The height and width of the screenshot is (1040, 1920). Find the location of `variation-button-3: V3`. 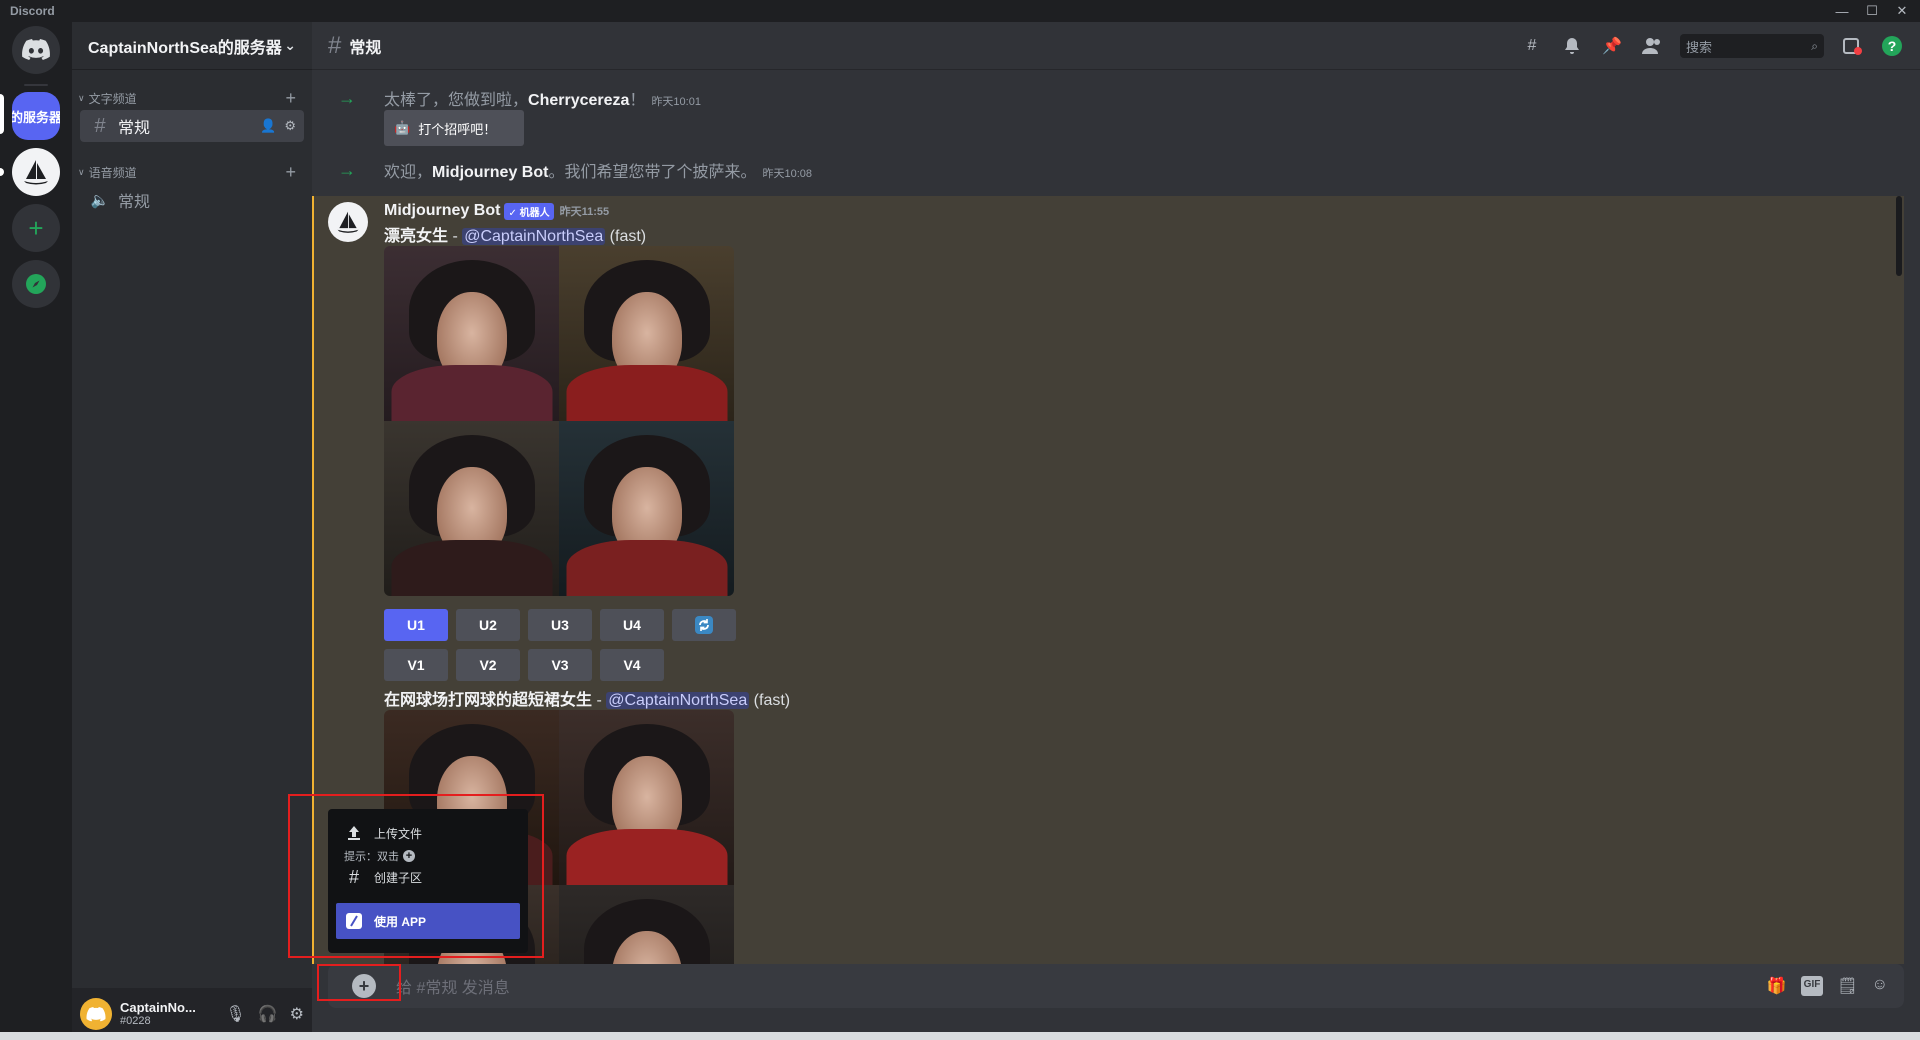

variation-button-3: V3 is located at coordinates (560, 665).